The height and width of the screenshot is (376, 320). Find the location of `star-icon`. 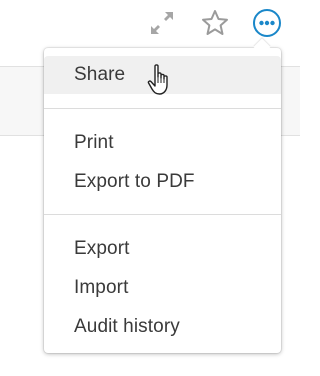

star-icon is located at coordinates (215, 23).